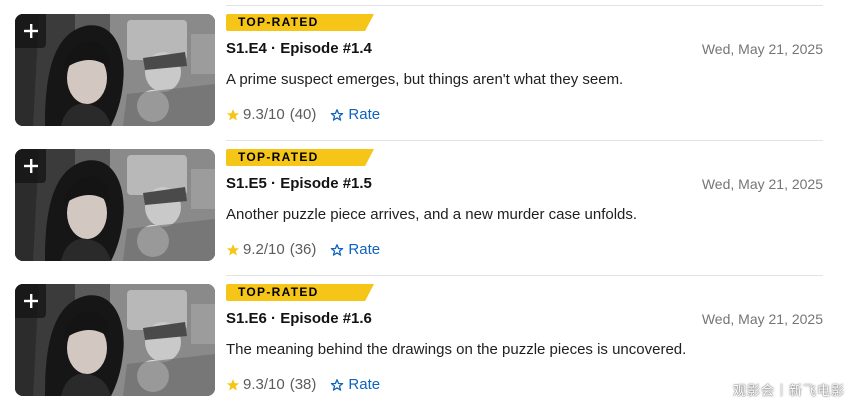 The image size is (857, 409). I want to click on vote-count: (36), so click(303, 249).